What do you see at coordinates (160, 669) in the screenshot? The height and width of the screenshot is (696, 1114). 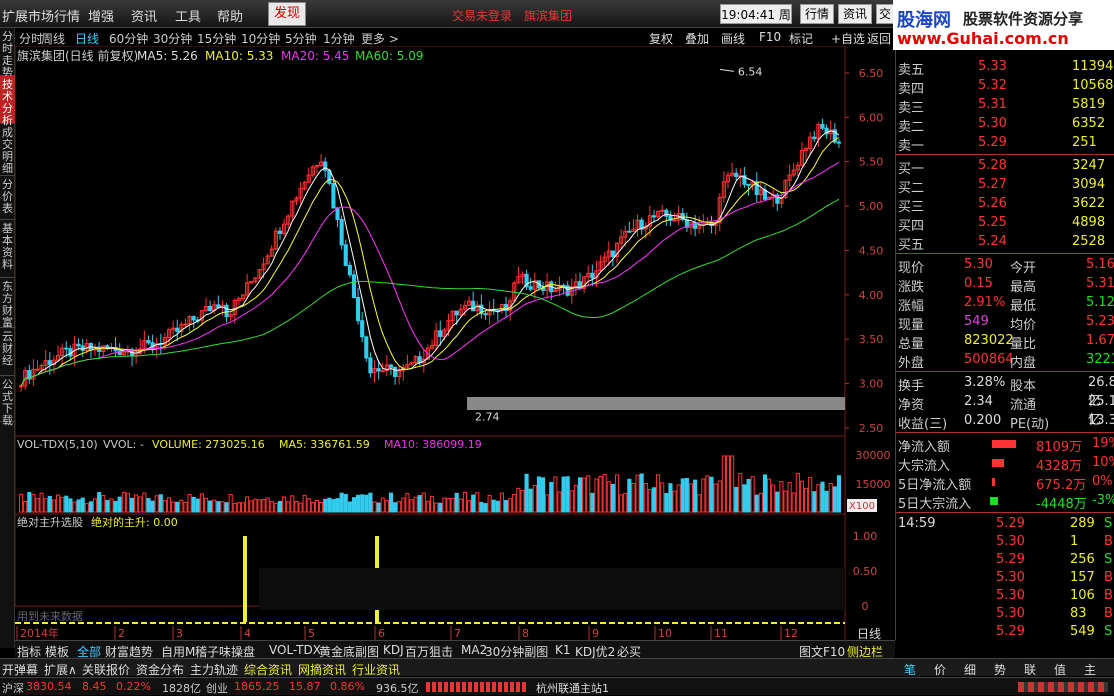 I see `info-tab-3: 资金分布` at bounding box center [160, 669].